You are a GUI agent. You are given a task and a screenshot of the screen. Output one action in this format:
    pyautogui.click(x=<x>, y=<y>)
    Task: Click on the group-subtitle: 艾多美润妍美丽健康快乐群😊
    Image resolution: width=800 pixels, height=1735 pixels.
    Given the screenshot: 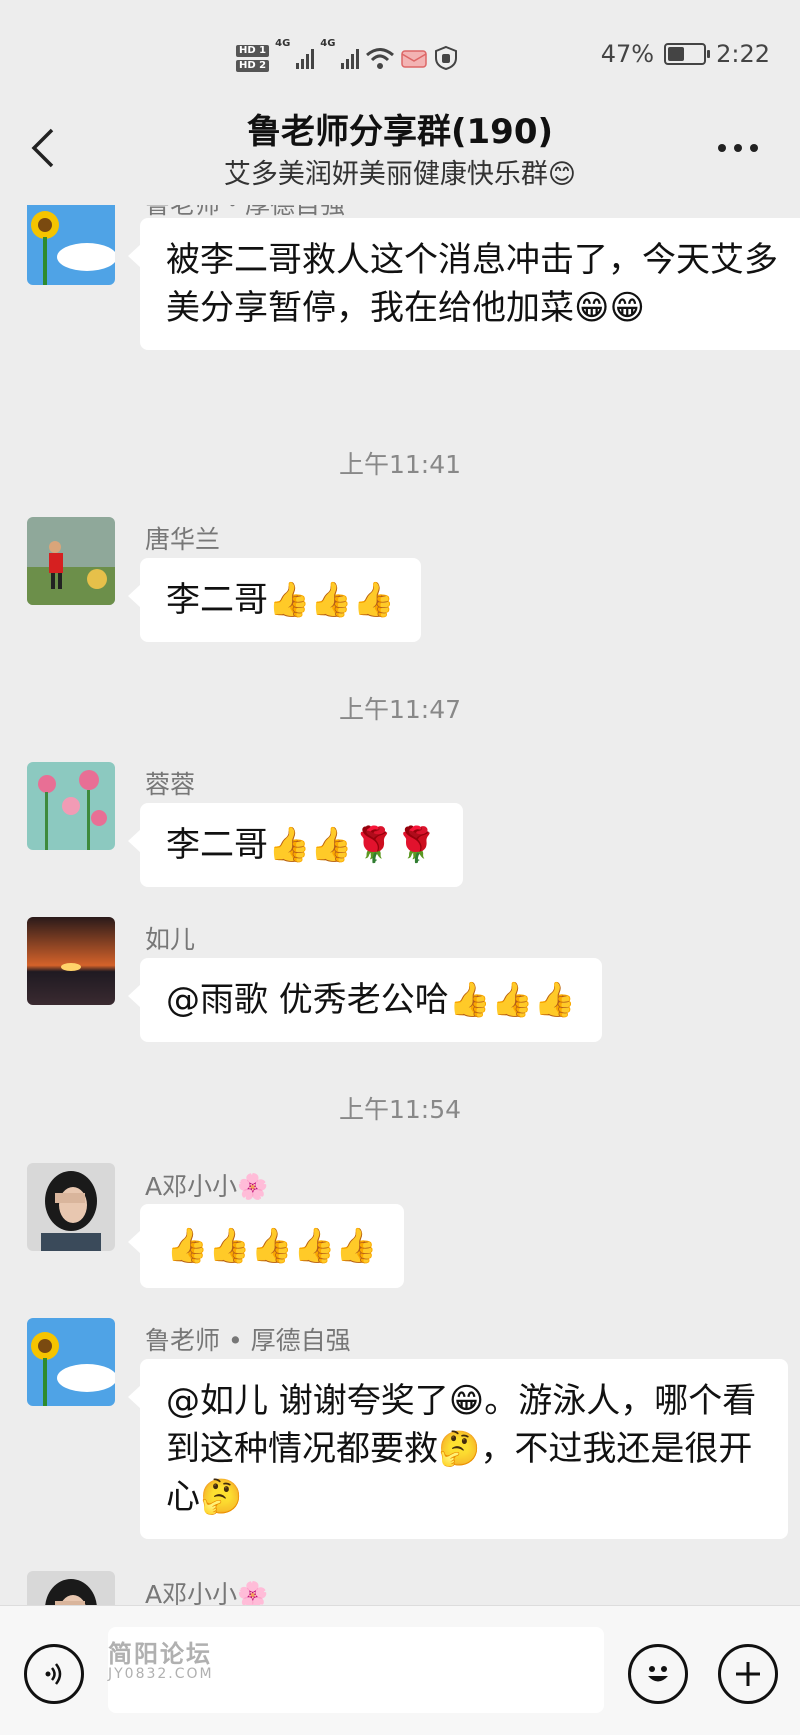 What is the action you would take?
    pyautogui.click(x=400, y=174)
    